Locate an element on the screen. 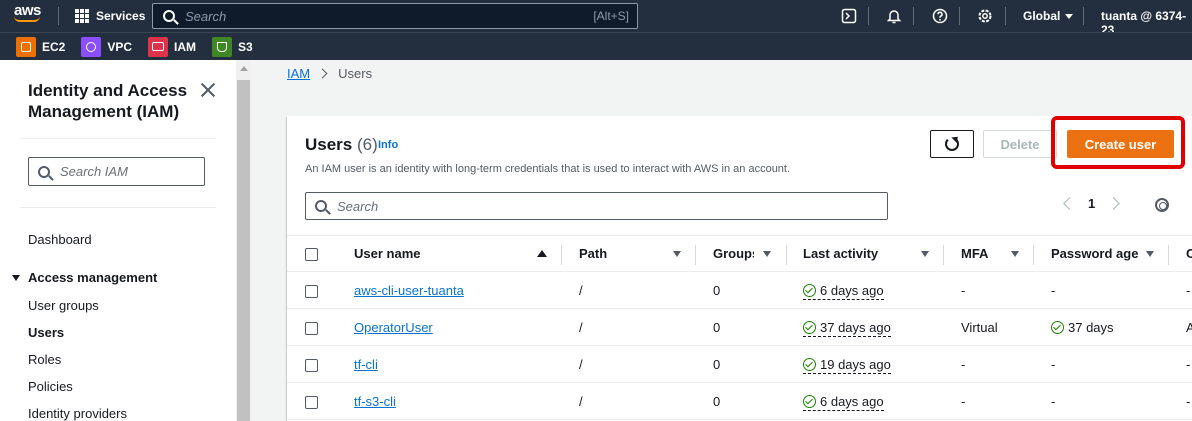 Image resolution: width=1192 pixels, height=421 pixels. sidebar-search-placeholder: Search IAM is located at coordinates (94, 171).